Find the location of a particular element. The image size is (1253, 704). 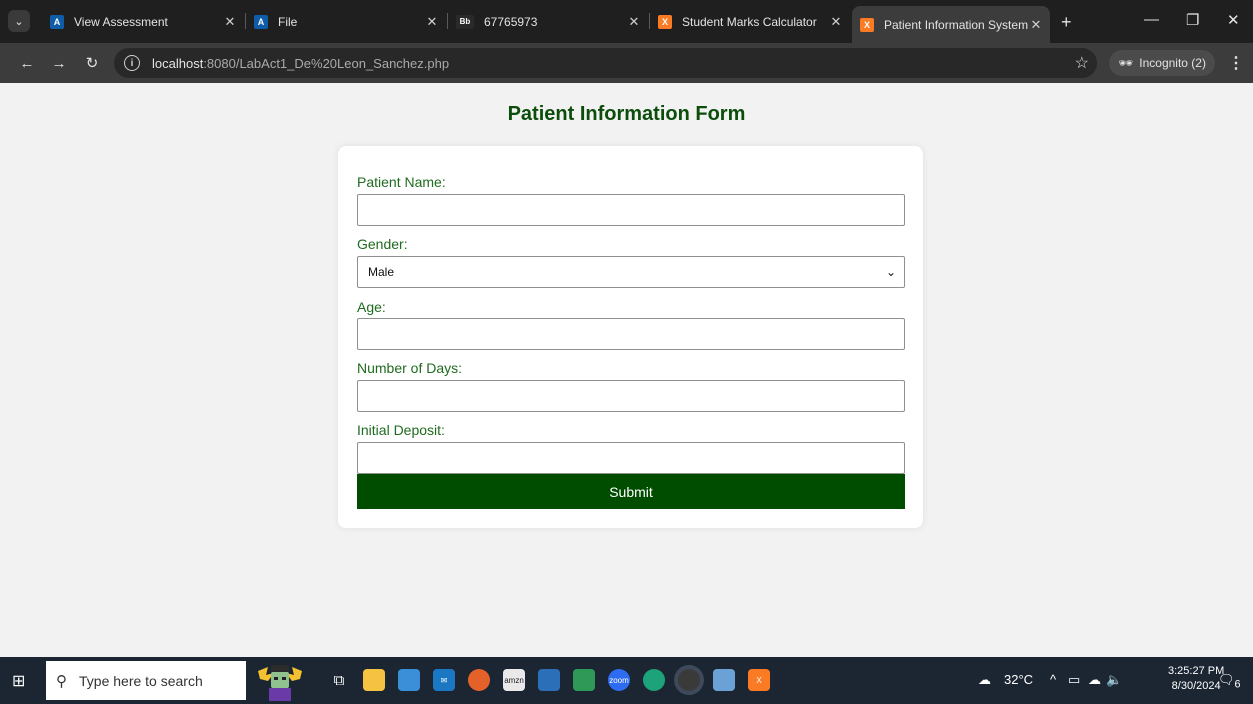

tab-student-marks-calculator: X Student Marks Calculator ✕ is located at coordinates (750, 21).